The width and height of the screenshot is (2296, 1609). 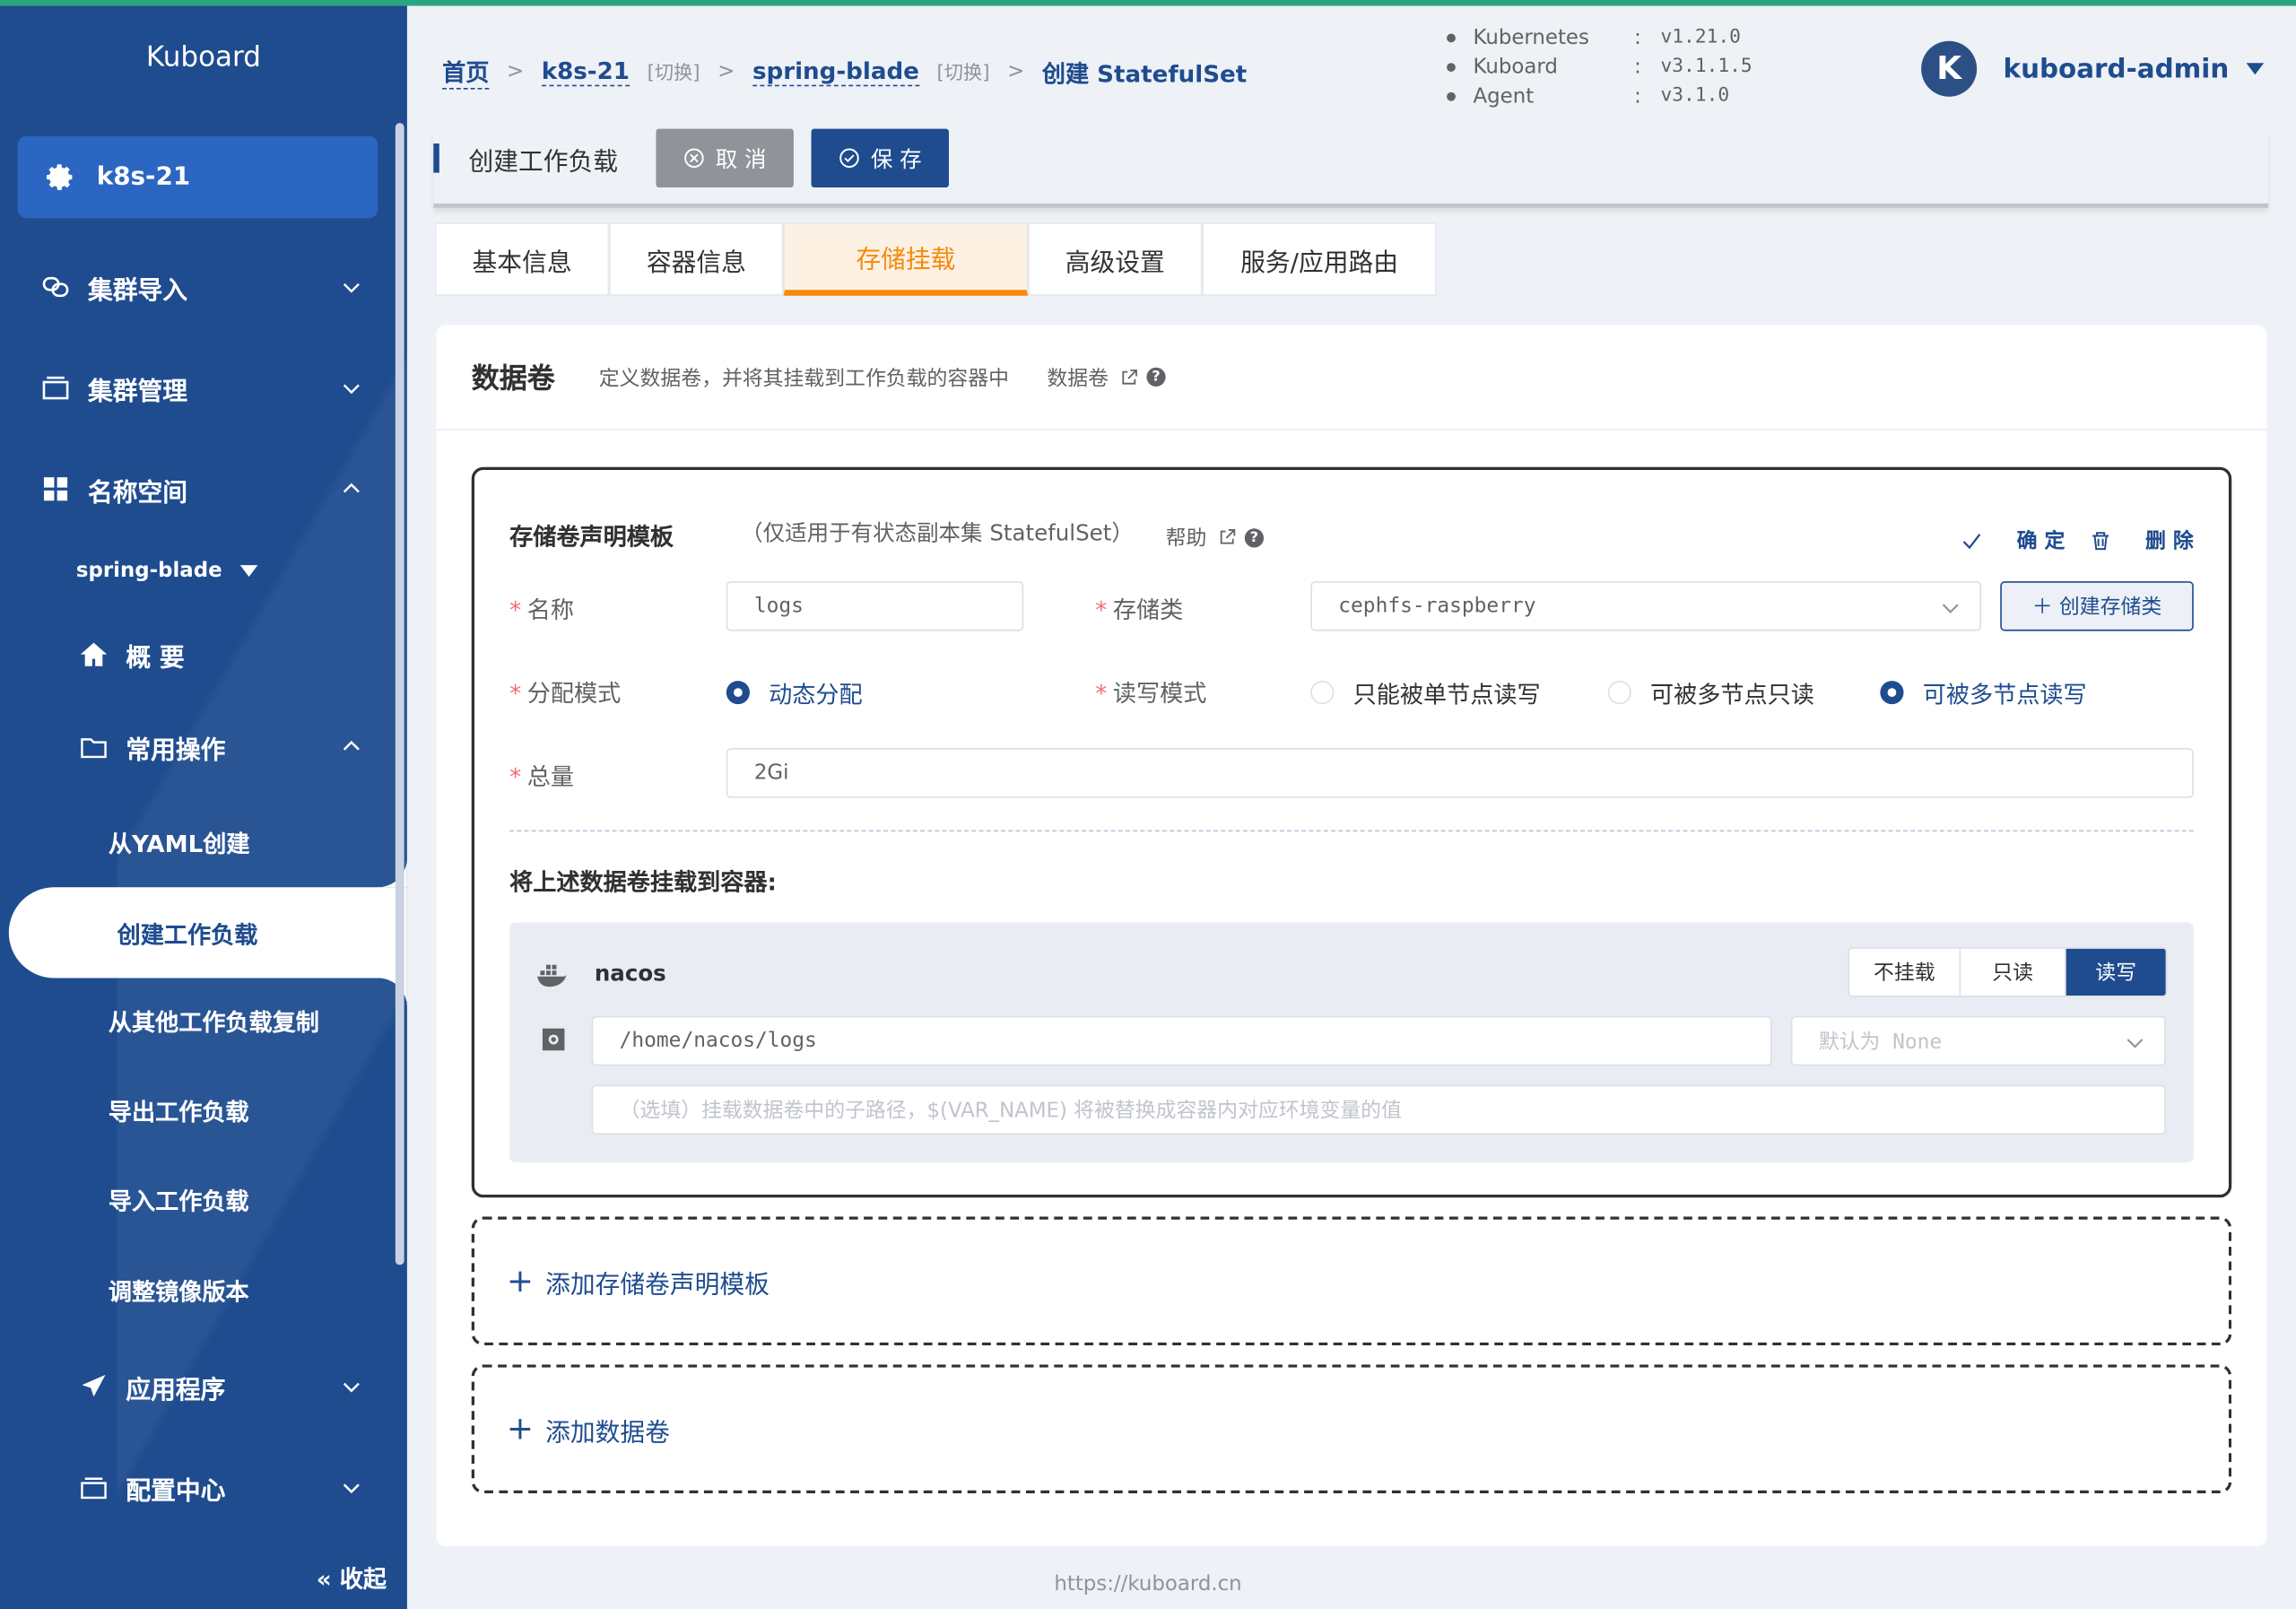 What do you see at coordinates (2004, 695) in the screenshot?
I see `radio-label: 可被多节点读写` at bounding box center [2004, 695].